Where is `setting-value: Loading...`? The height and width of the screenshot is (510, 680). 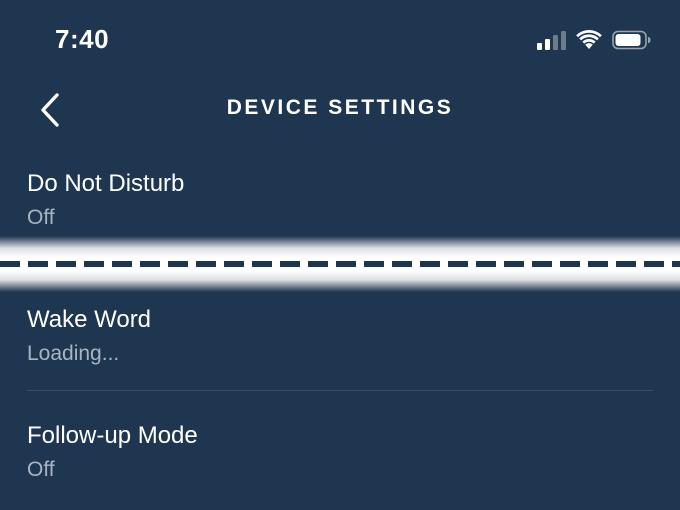
setting-value: Loading... is located at coordinates (73, 353).